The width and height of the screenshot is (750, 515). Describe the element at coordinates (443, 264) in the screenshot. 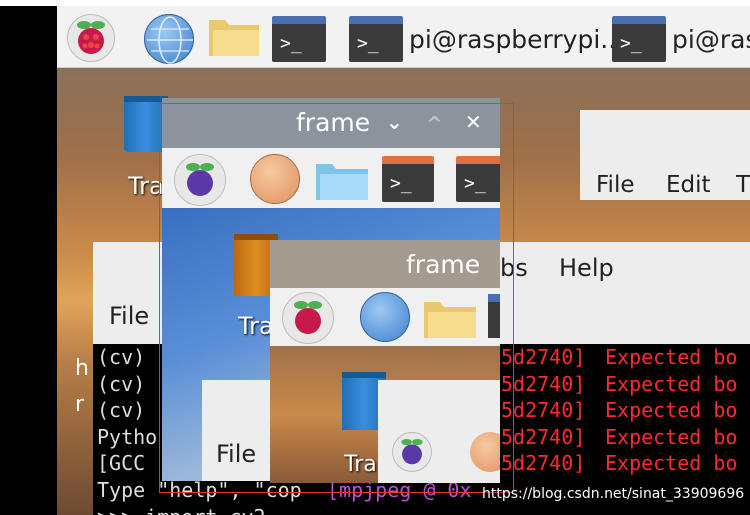

I see `frame-title: frame` at that location.